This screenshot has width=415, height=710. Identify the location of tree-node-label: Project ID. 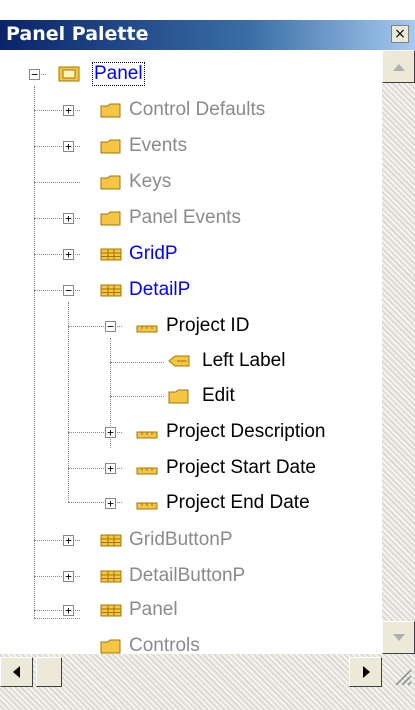
(207, 326).